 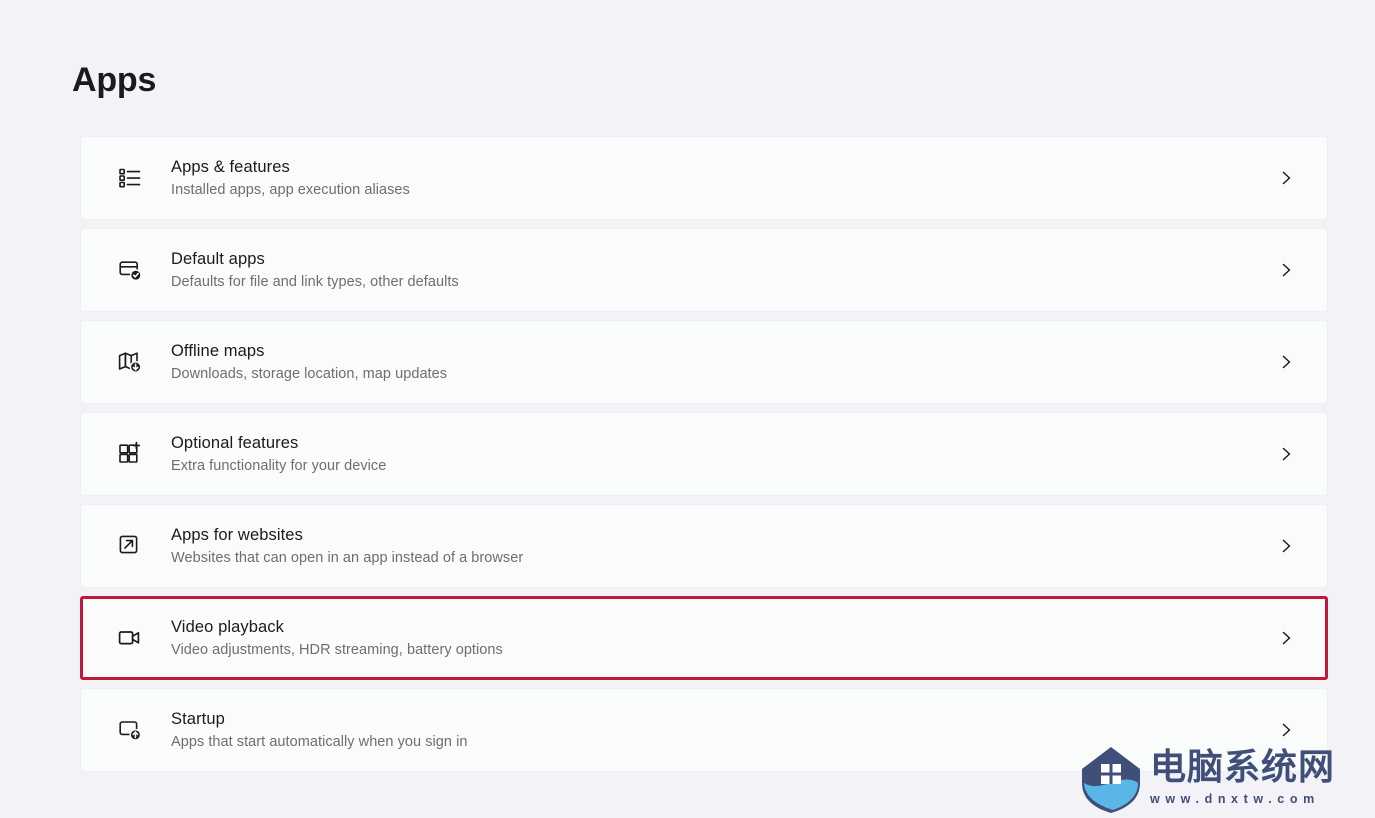 I want to click on map-download-icon, so click(x=130, y=362).